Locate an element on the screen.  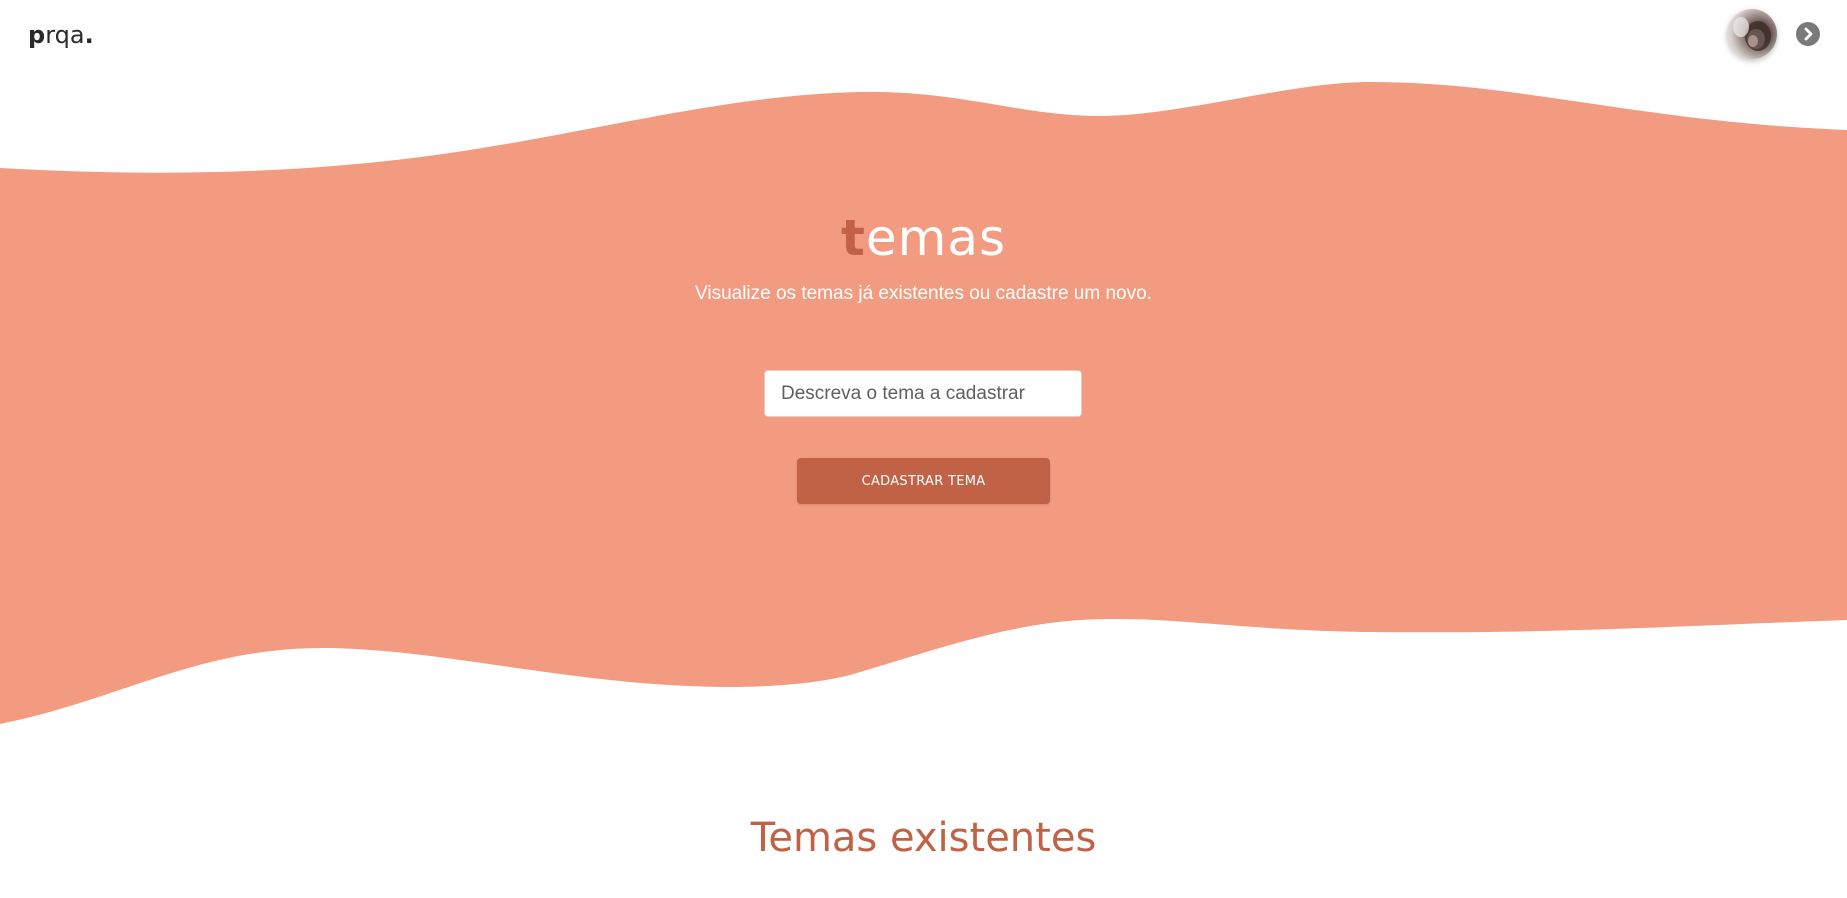
theme-description-input is located at coordinates (923, 393).